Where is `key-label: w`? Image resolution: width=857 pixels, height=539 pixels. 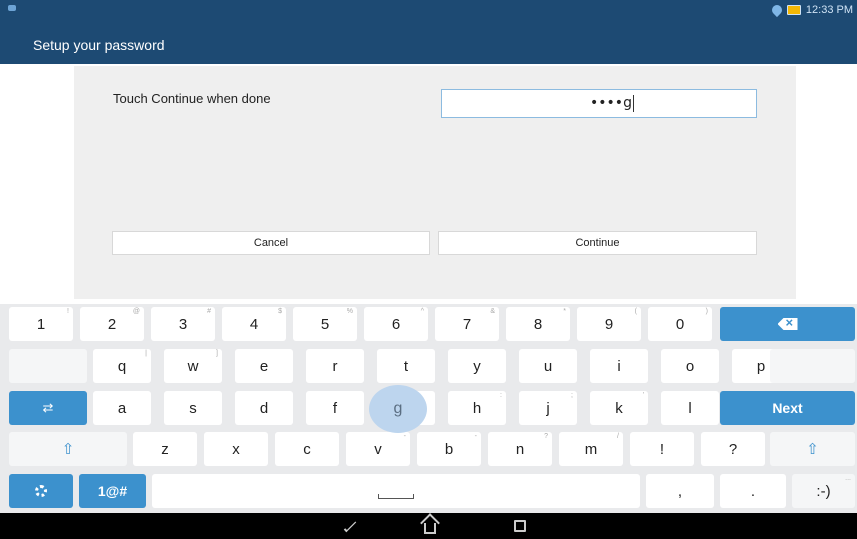
key-label: w is located at coordinates (193, 366).